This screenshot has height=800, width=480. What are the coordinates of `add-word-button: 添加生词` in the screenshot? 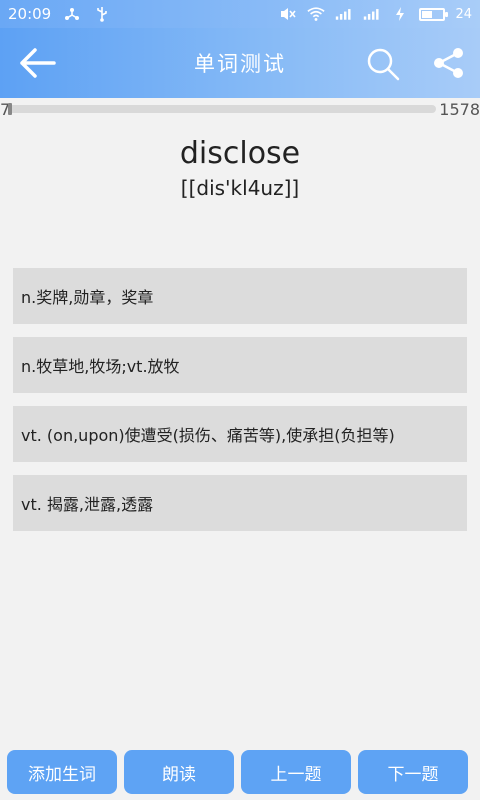 It's located at (62, 772).